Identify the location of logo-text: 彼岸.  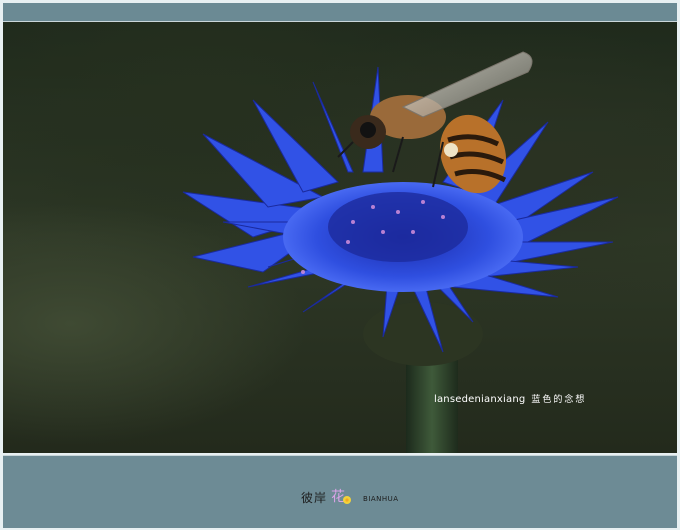
(314, 497).